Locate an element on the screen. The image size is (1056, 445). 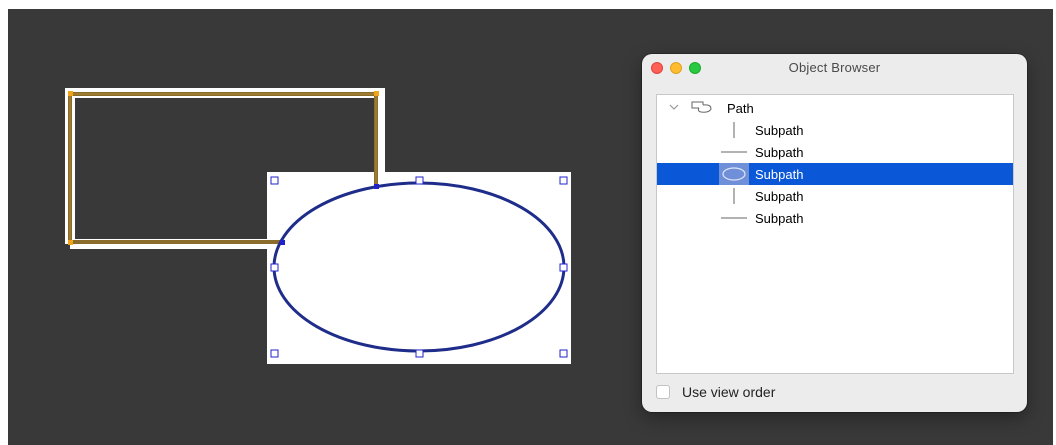
handle-top-center is located at coordinates (419, 180).